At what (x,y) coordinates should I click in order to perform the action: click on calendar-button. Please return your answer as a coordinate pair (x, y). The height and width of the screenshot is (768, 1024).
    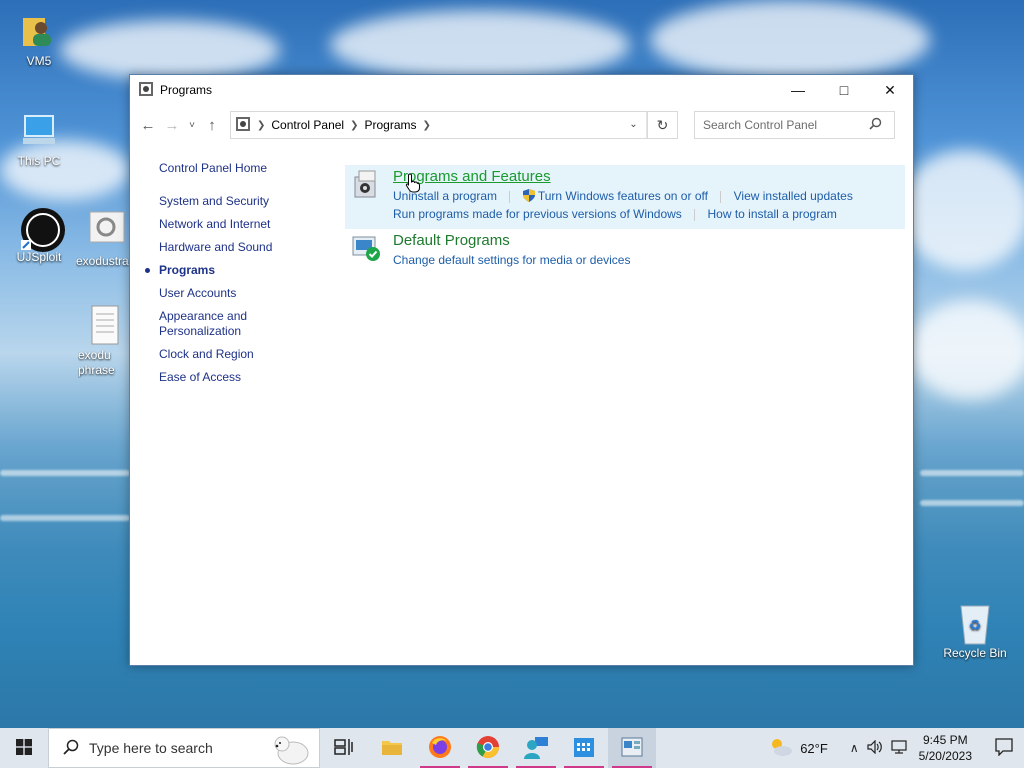
    Looking at the image, I should click on (584, 748).